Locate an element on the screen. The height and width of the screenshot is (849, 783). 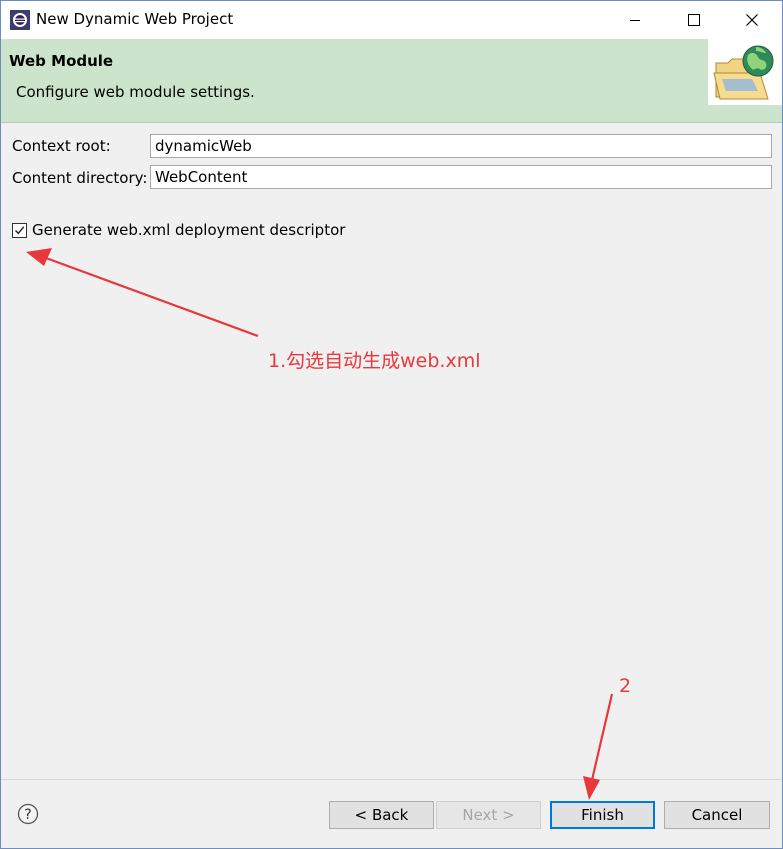
content-directory-input: WebContent is located at coordinates (461, 177).